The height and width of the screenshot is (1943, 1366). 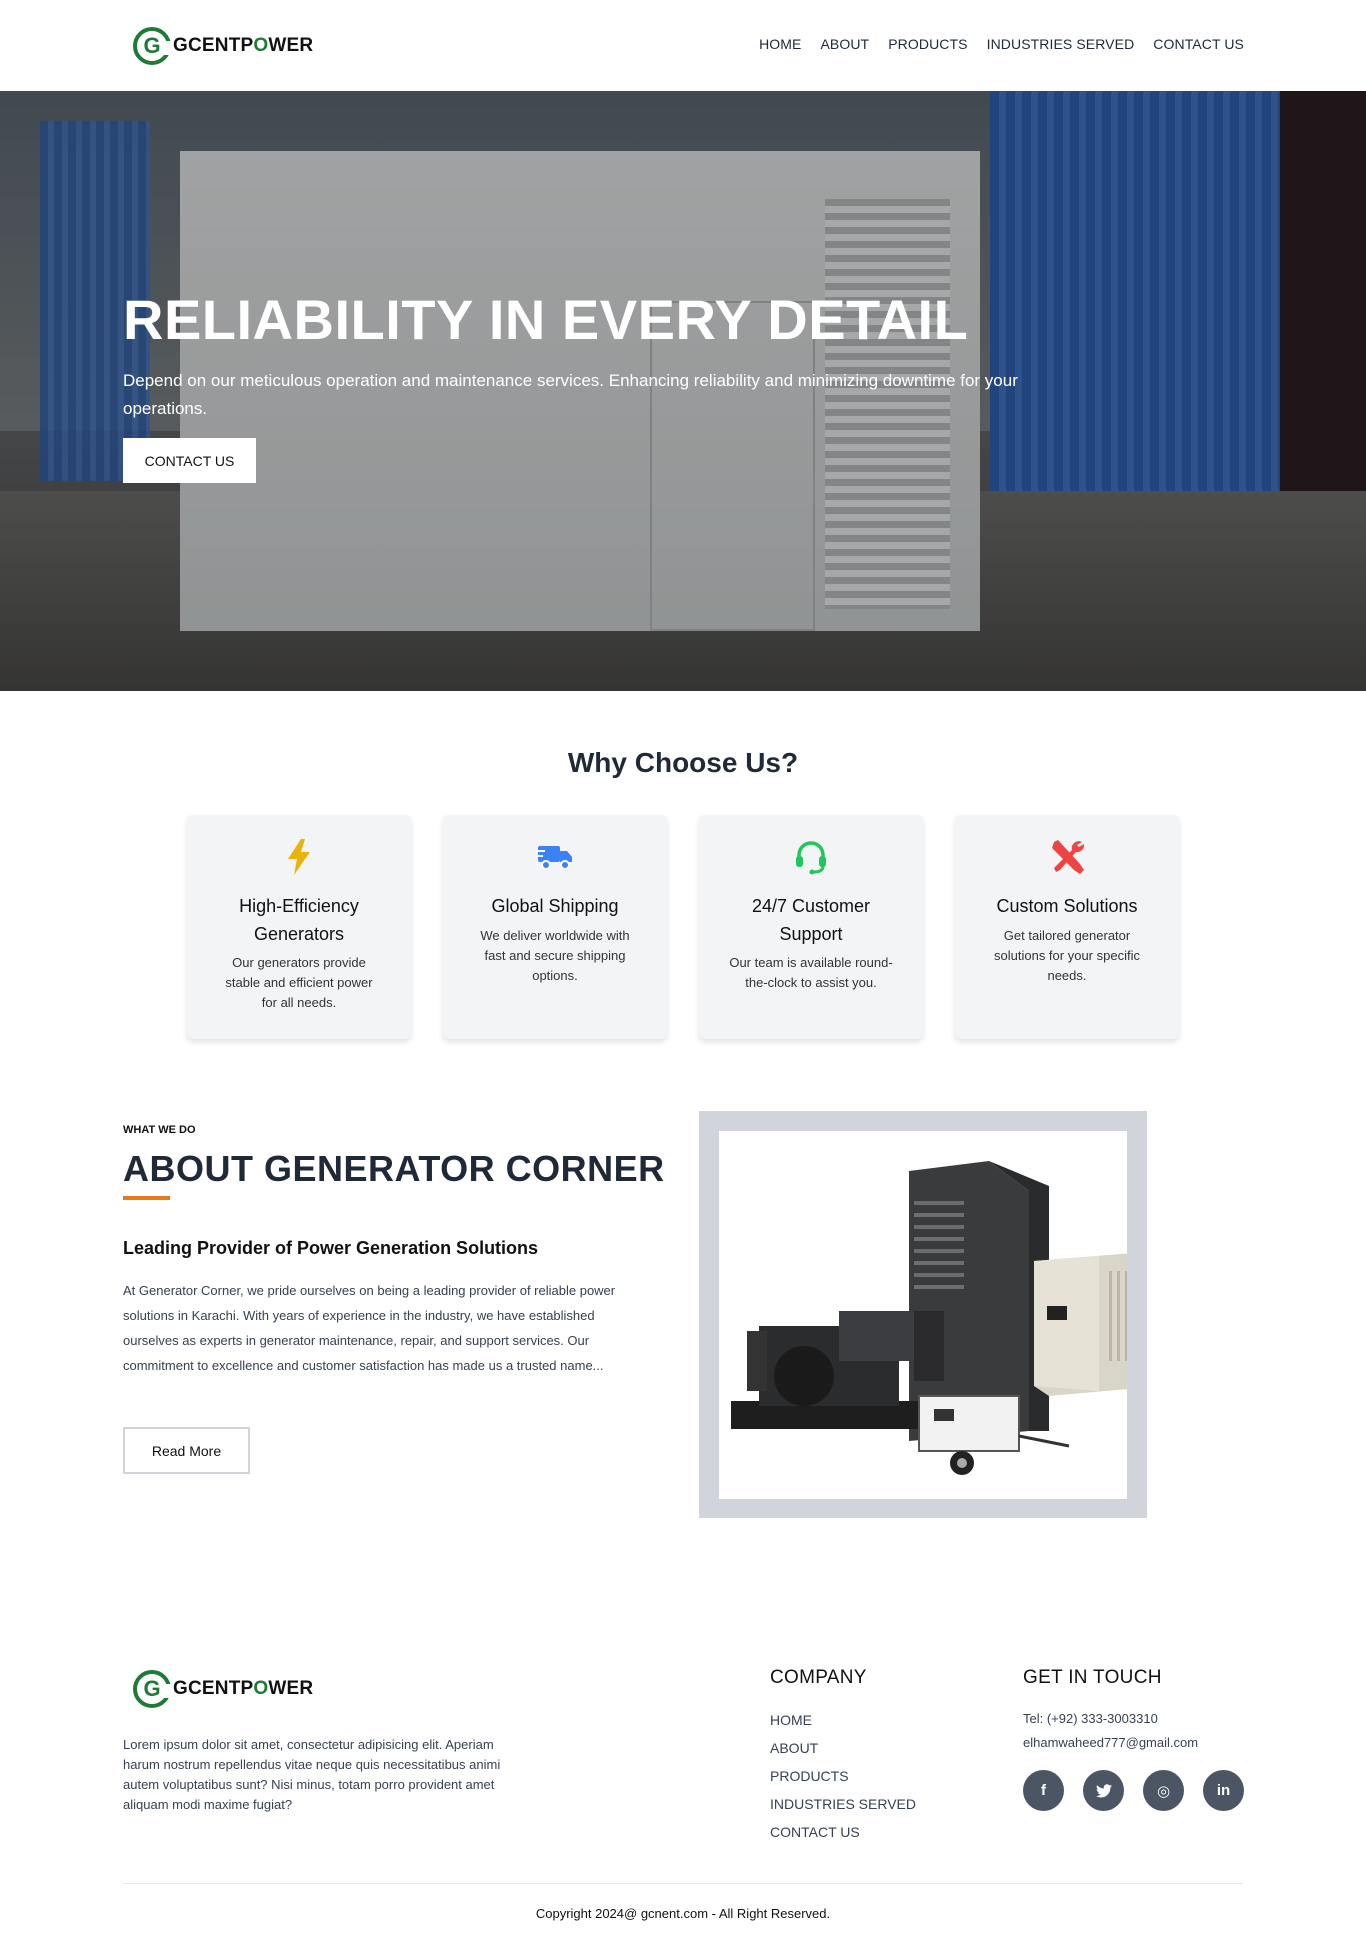 What do you see at coordinates (299, 920) in the screenshot?
I see `feature-title: High-Efficiency Generators` at bounding box center [299, 920].